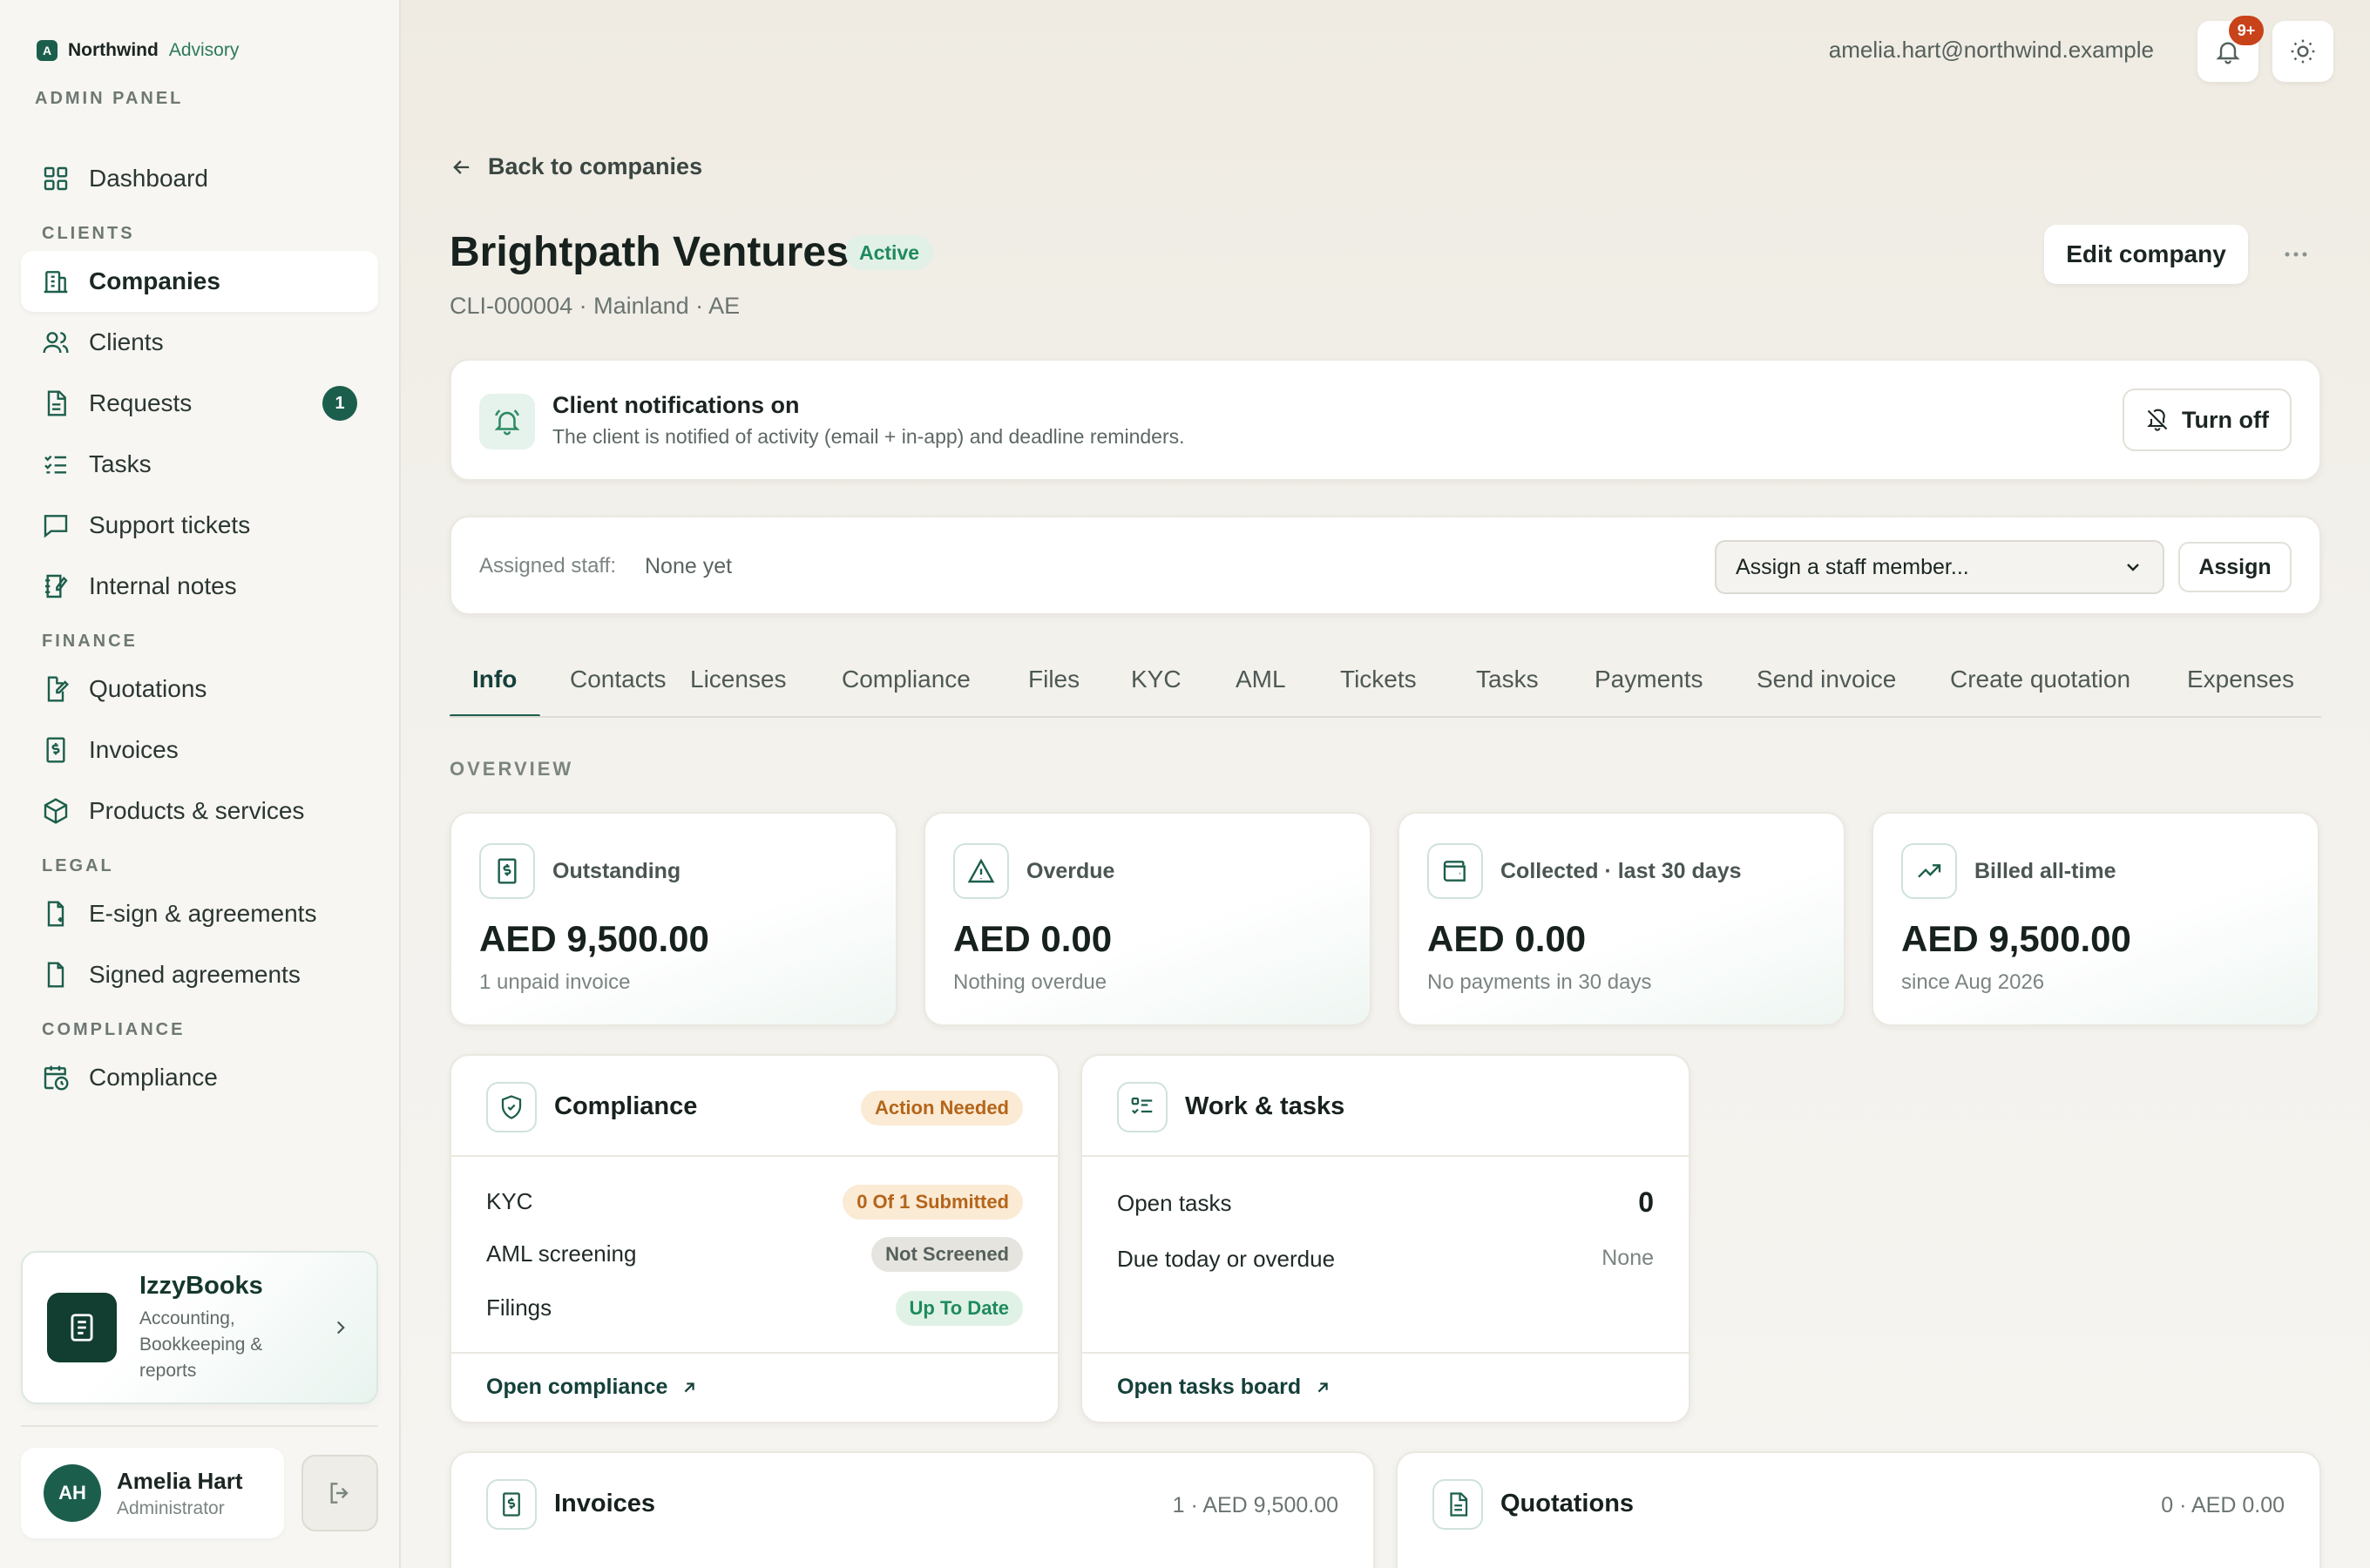  What do you see at coordinates (907, 679) in the screenshot?
I see `tab-compliance: Compliance` at bounding box center [907, 679].